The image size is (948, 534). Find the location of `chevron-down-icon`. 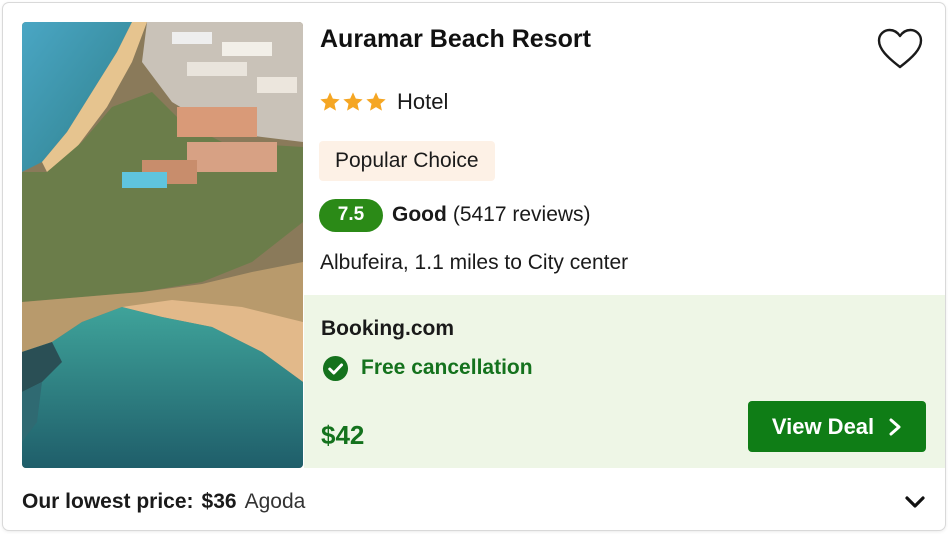

chevron-down-icon is located at coordinates (915, 502).